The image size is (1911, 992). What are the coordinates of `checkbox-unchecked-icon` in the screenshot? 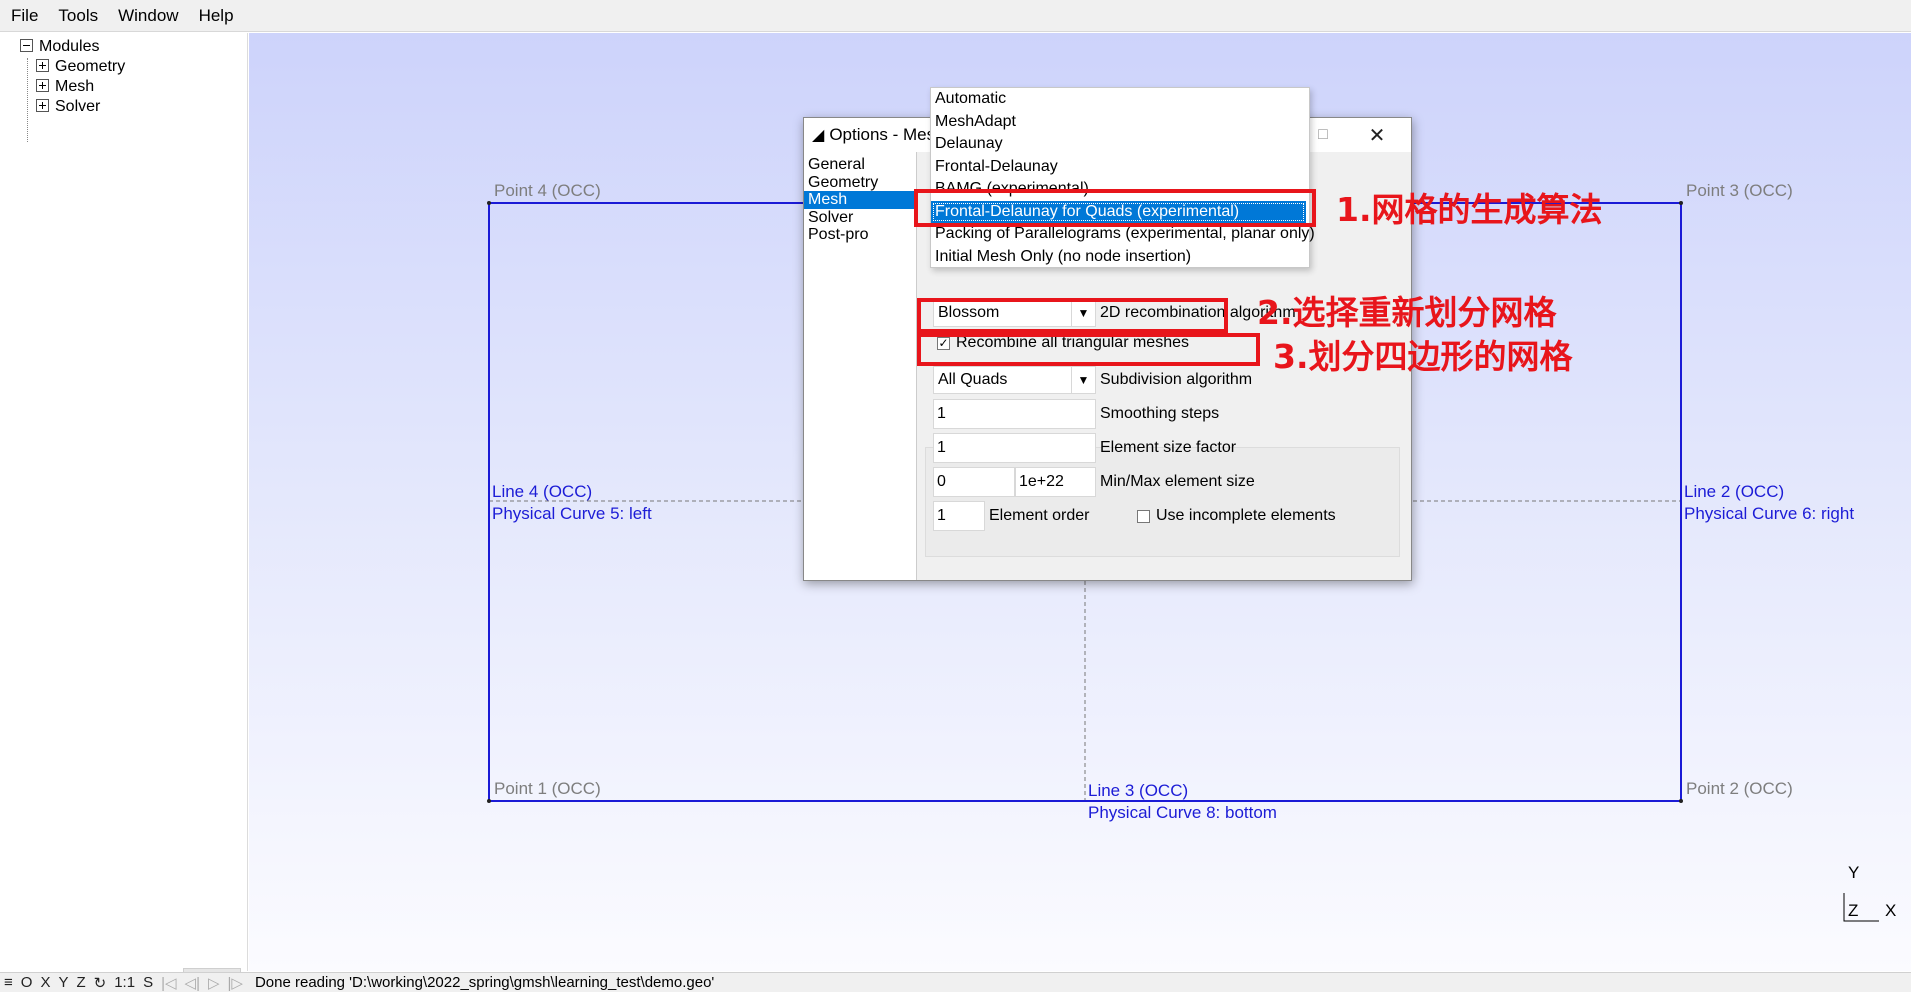 It's located at (1143, 516).